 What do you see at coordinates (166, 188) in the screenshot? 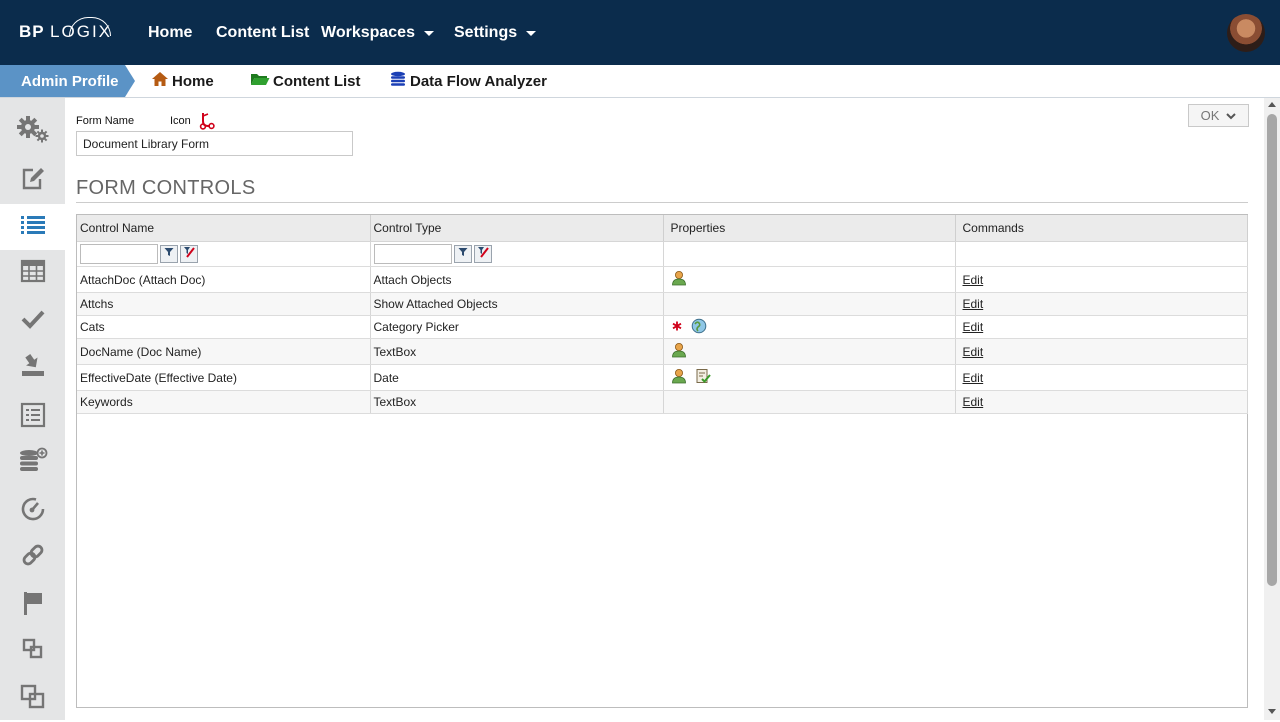
I see `form-controls-heading: FORM CONTROLS` at bounding box center [166, 188].